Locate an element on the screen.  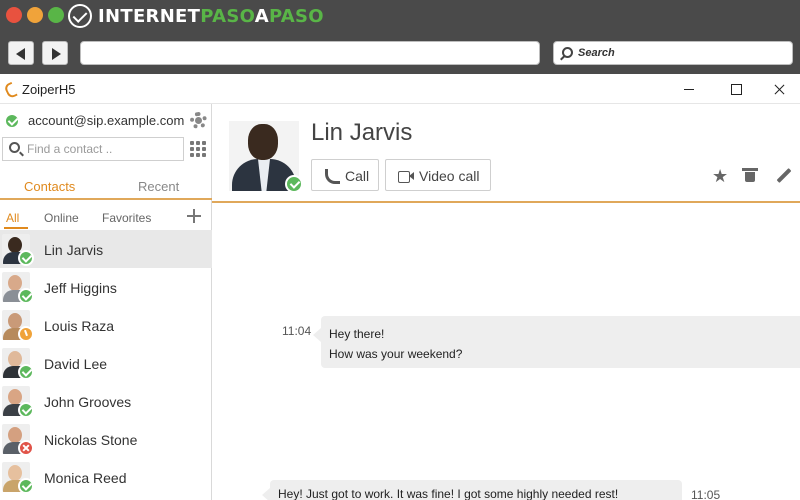
maximize-button is located at coordinates (735, 89).